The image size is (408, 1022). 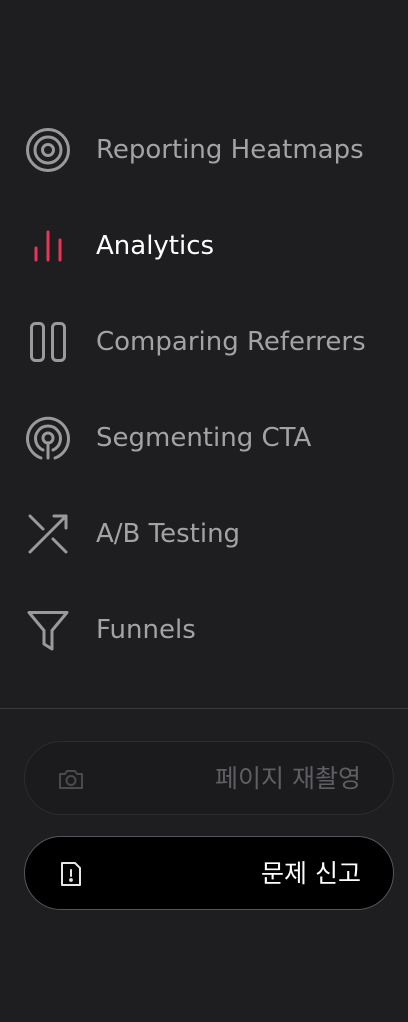 I want to click on funnel-icon, so click(x=48, y=630).